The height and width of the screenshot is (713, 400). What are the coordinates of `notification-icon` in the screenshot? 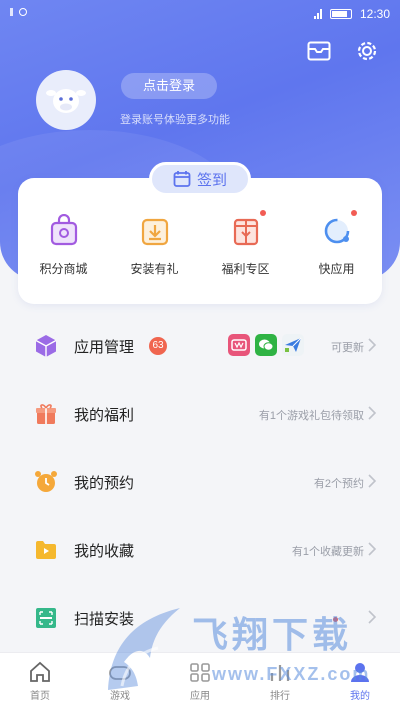 It's located at (11, 12).